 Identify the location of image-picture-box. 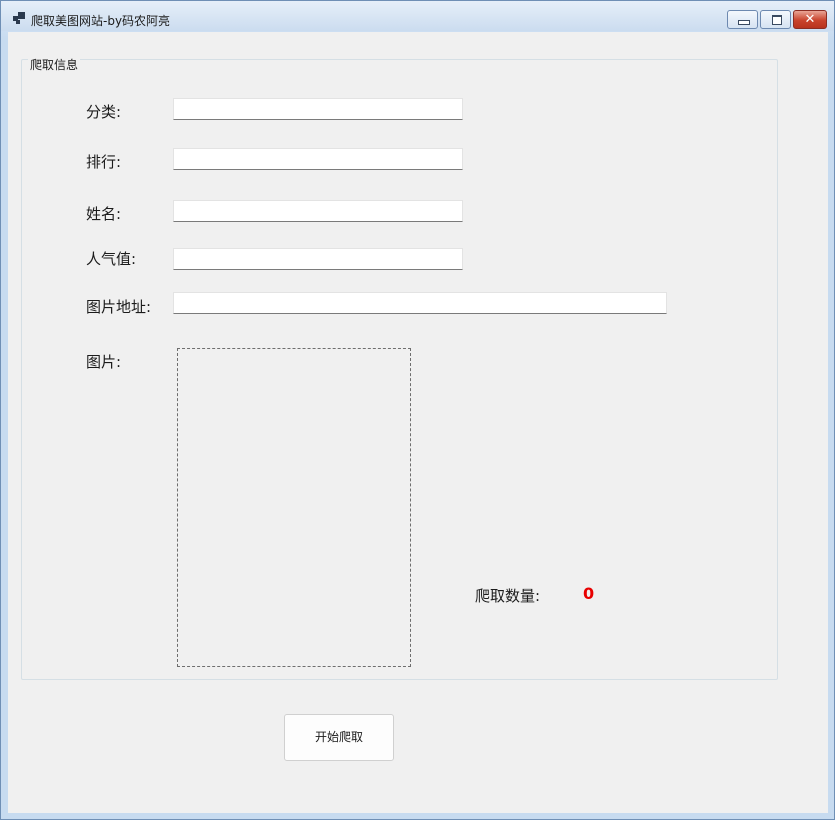
(294, 507).